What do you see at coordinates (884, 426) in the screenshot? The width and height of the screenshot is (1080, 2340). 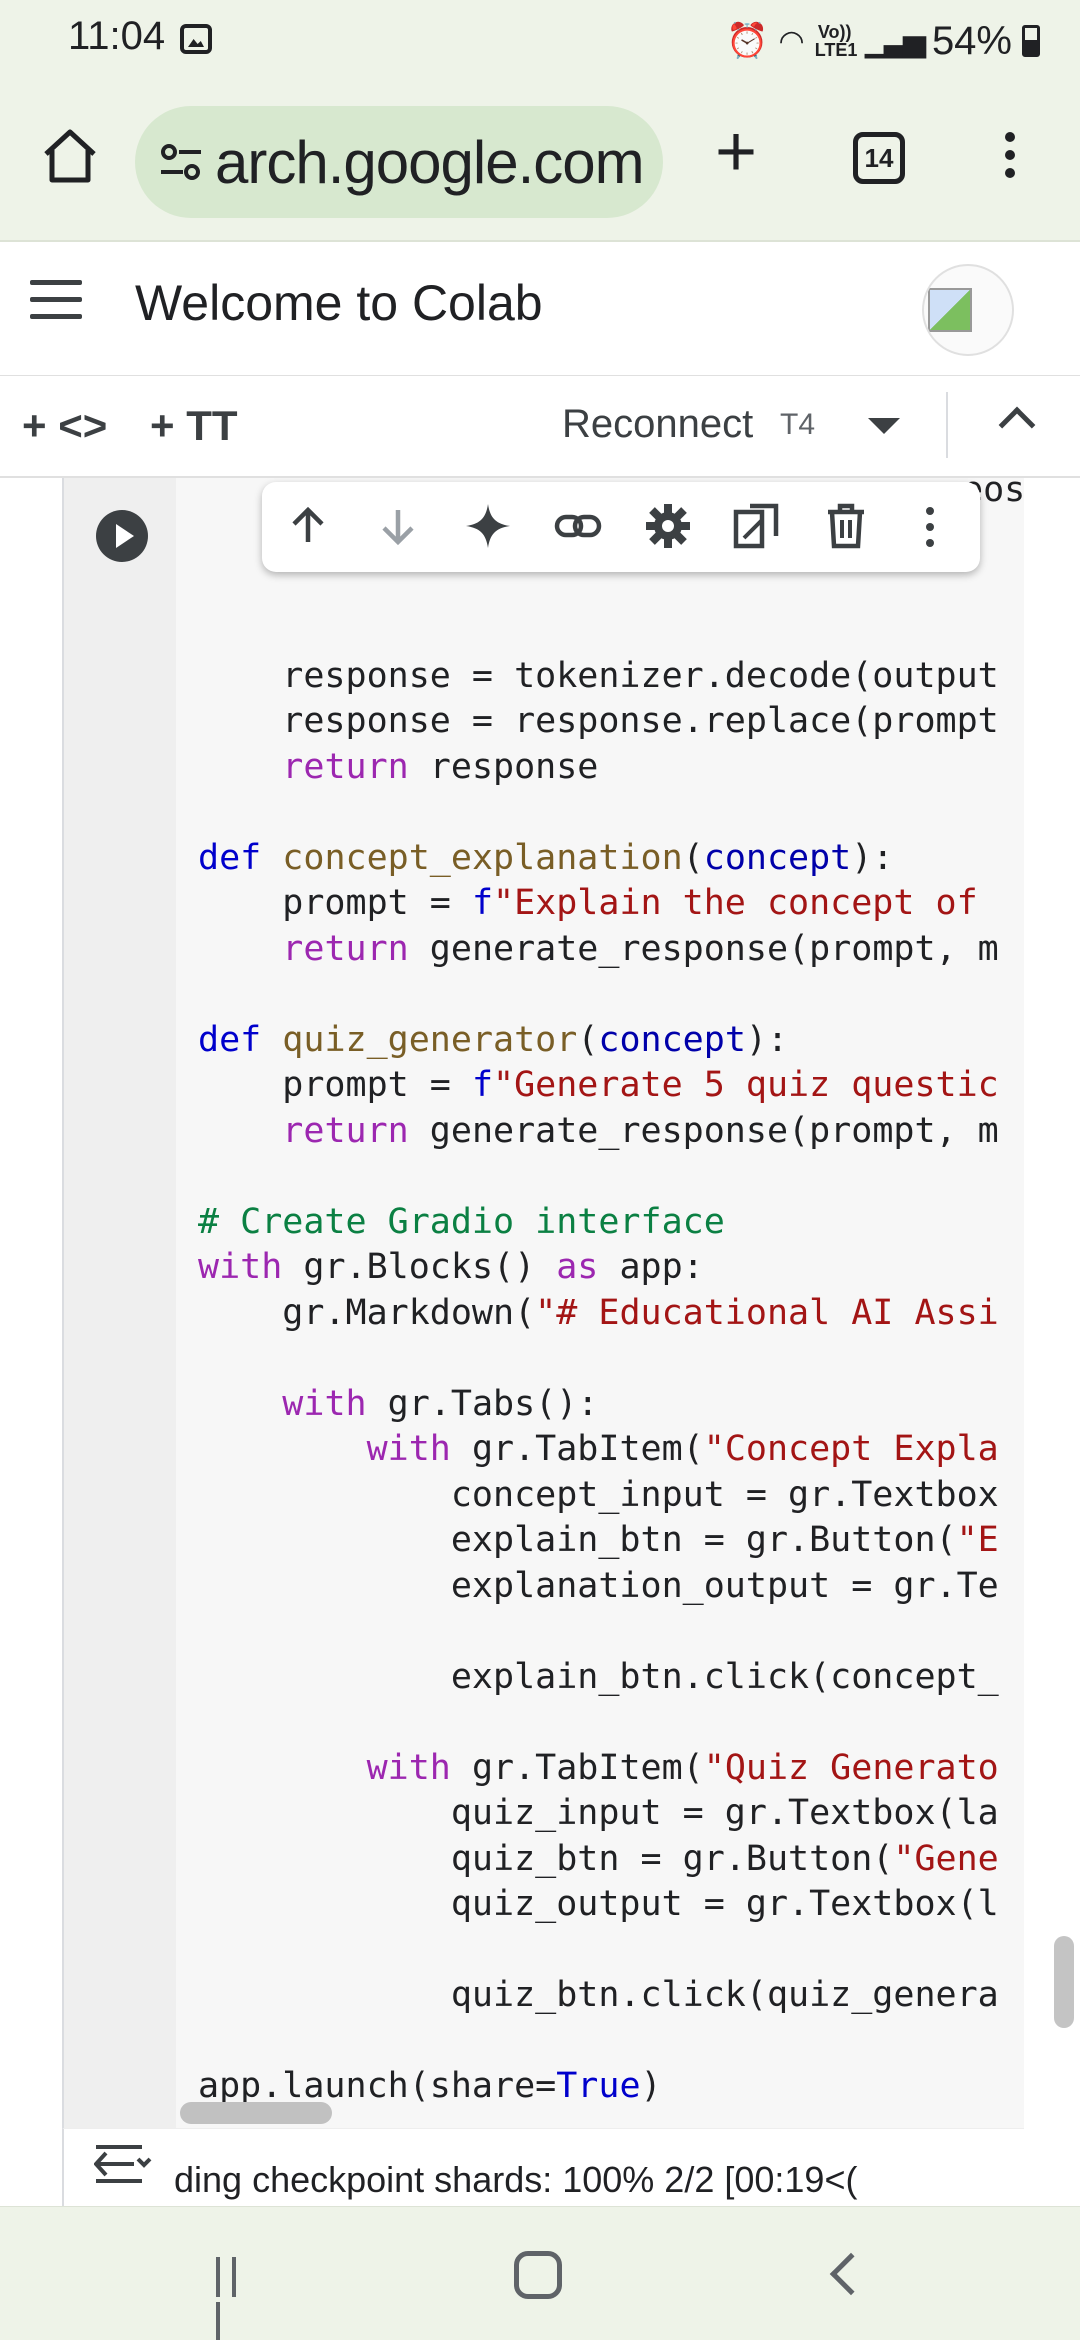 I see `chevron-down-icon` at bounding box center [884, 426].